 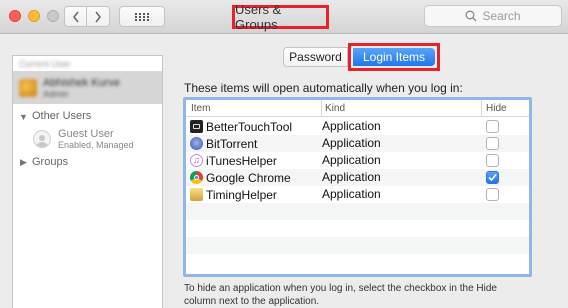 What do you see at coordinates (232, 143) in the screenshot?
I see `item-name: BitTorrent` at bounding box center [232, 143].